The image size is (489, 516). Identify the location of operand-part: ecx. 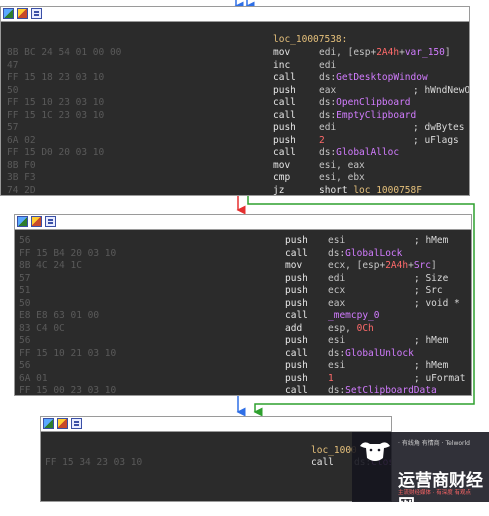
(337, 290).